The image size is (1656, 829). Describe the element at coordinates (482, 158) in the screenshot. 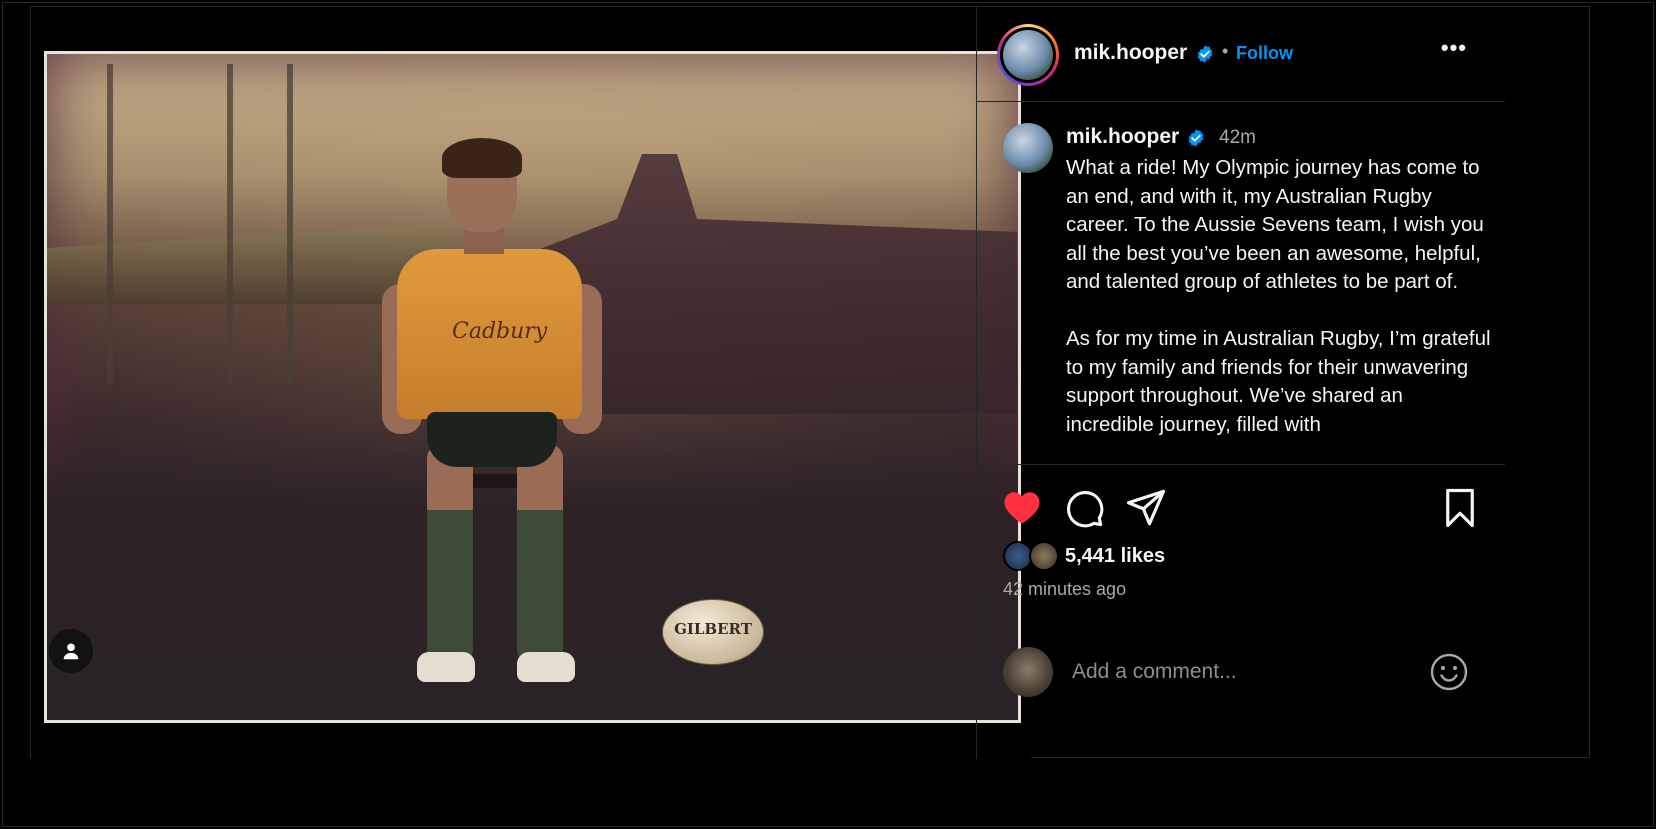

I see `player-hair` at that location.